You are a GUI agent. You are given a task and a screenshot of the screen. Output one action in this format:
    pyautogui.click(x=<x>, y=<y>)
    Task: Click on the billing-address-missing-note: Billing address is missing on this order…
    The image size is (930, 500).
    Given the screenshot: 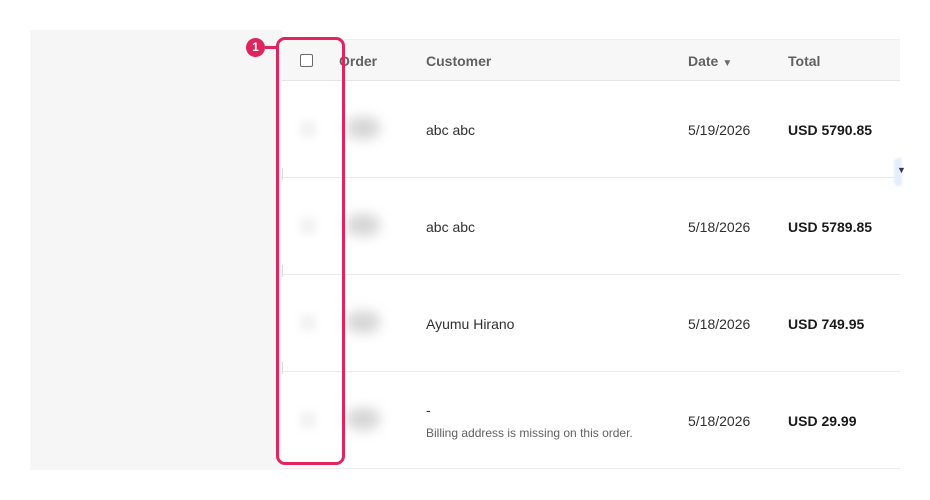 What is the action you would take?
    pyautogui.click(x=529, y=433)
    